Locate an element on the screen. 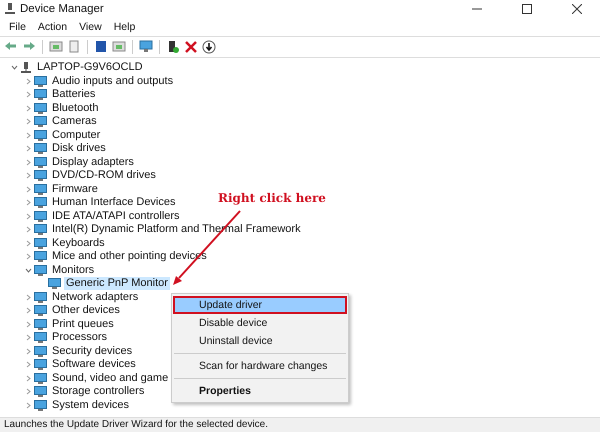 This screenshot has height=432, width=600. menu-item: Properties is located at coordinates (260, 391).